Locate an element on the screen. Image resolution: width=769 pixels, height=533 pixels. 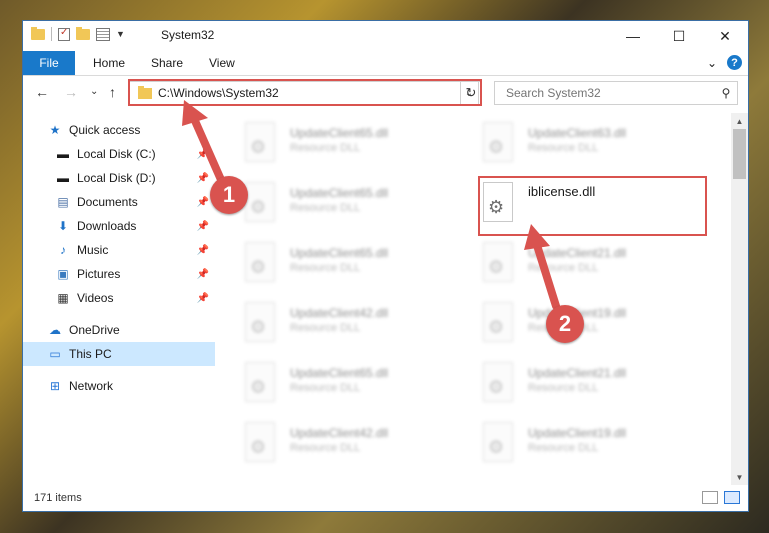
vertical-scrollbar: ▲ ▼ is located at coordinates (739, 299).